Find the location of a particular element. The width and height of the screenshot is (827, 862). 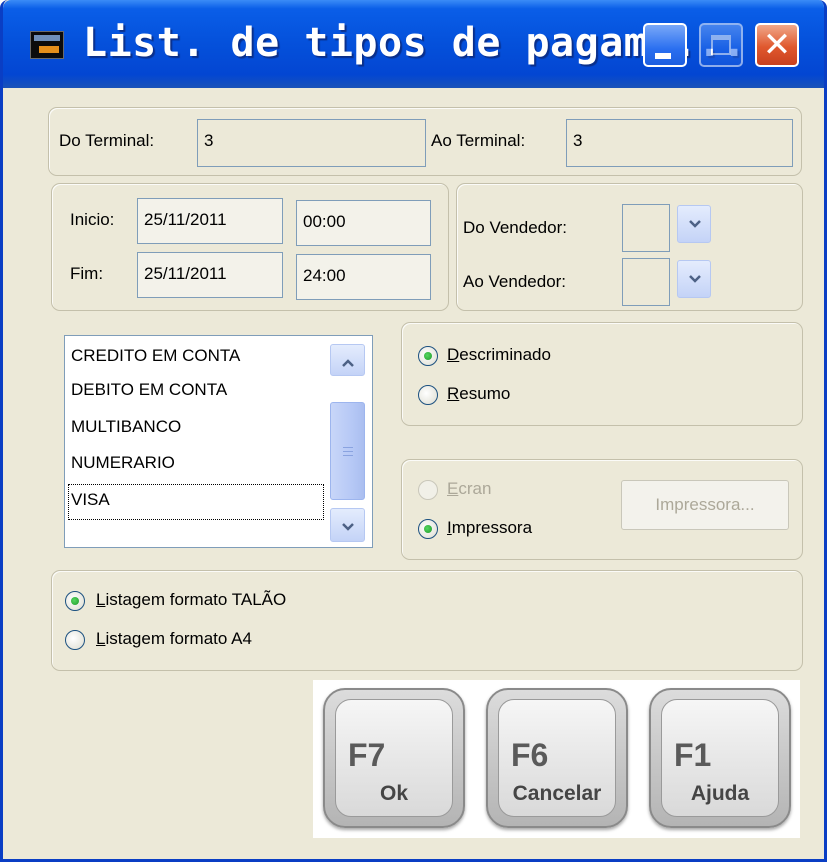

minimize-icon is located at coordinates (663, 56).